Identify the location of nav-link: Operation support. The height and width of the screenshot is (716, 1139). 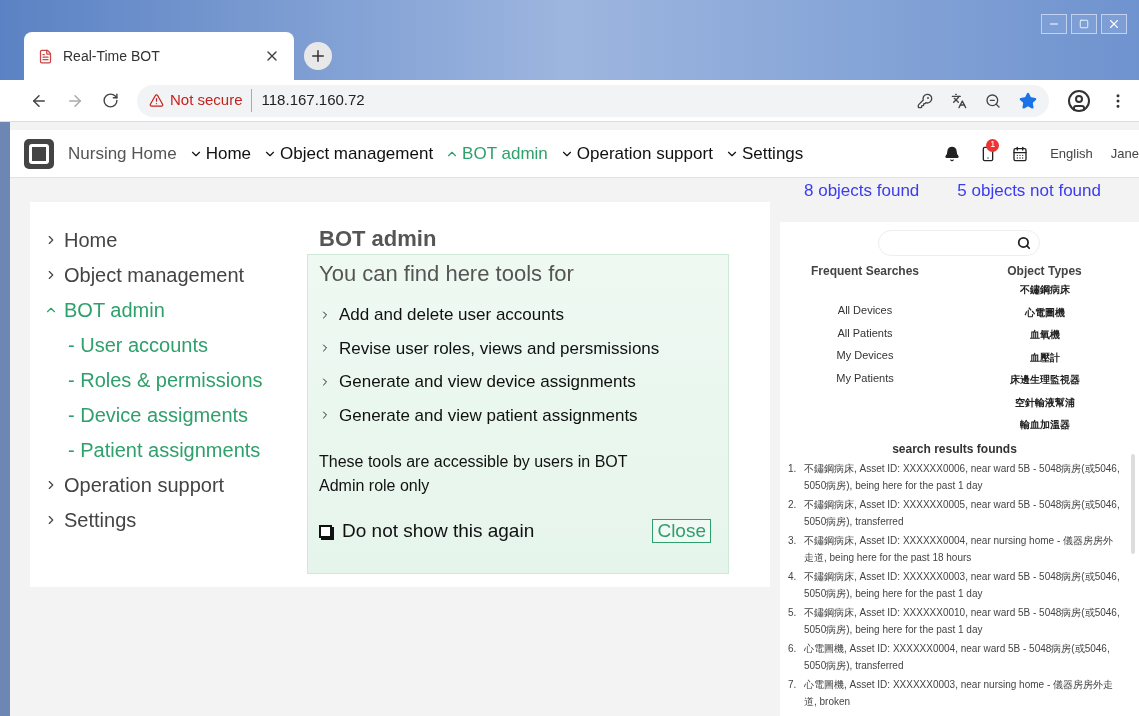
(636, 153).